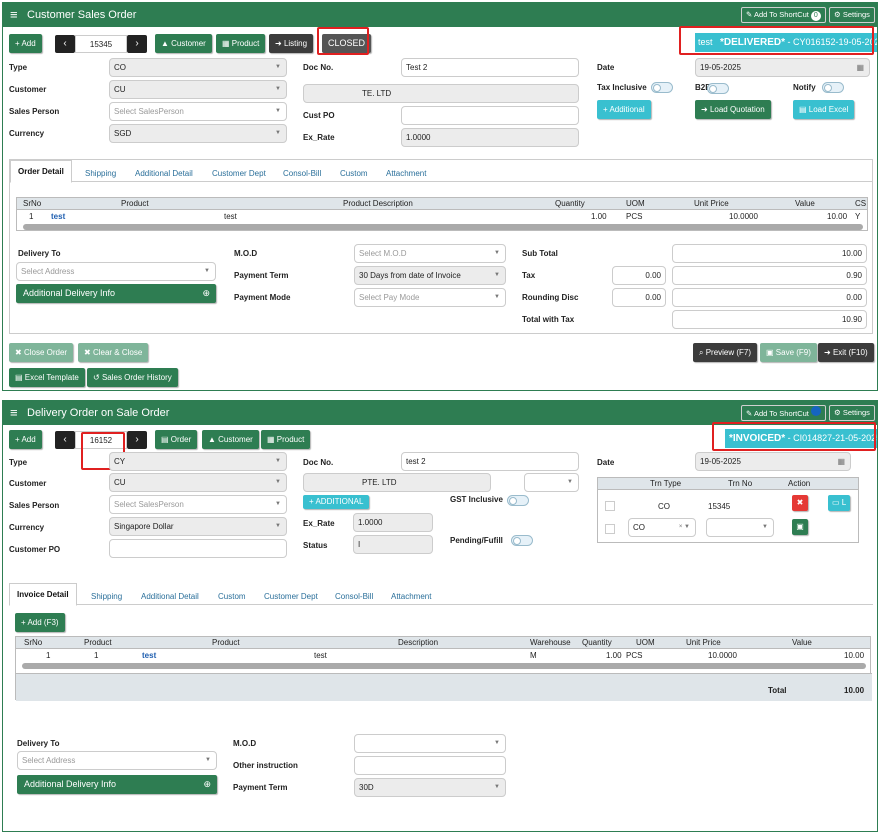 Image resolution: width=886 pixels, height=834 pixels. I want to click on l-button: ▭ L, so click(839, 503).